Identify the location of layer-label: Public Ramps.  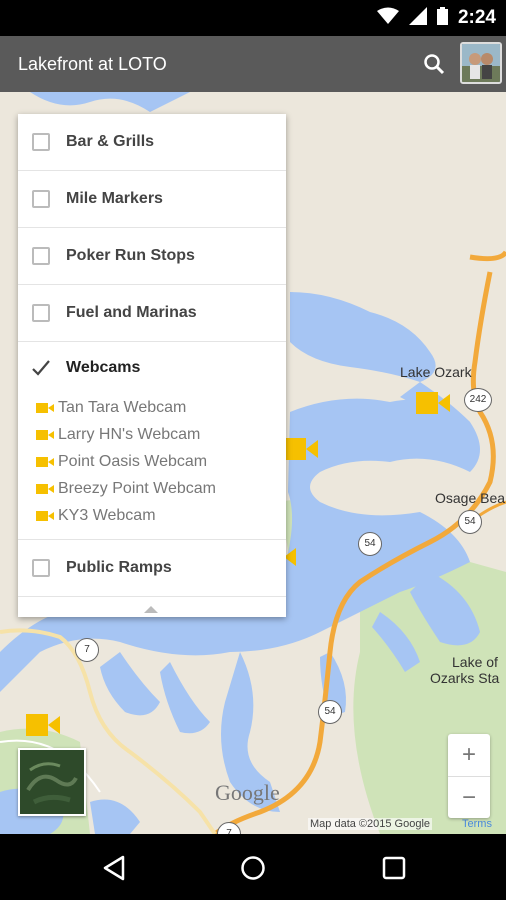
(119, 567).